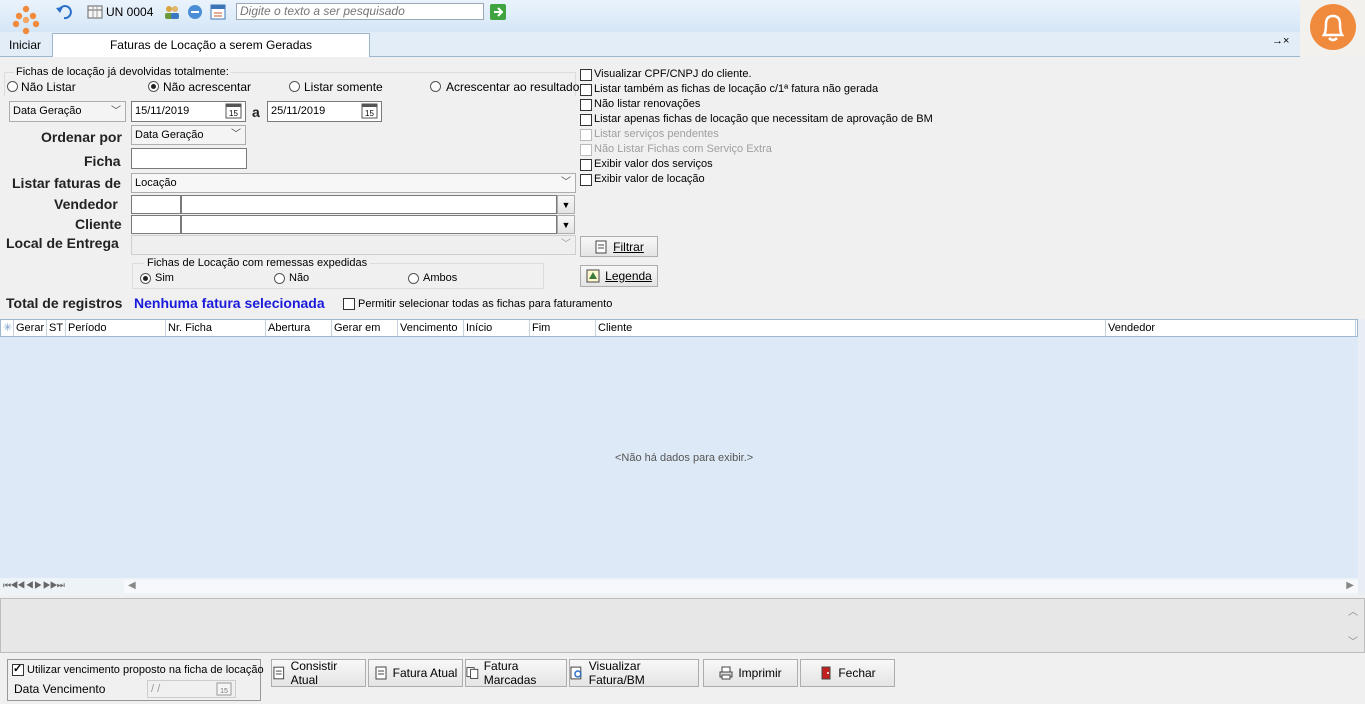 The width and height of the screenshot is (1365, 704). What do you see at coordinates (498, 12) in the screenshot?
I see `search-go-icon` at bounding box center [498, 12].